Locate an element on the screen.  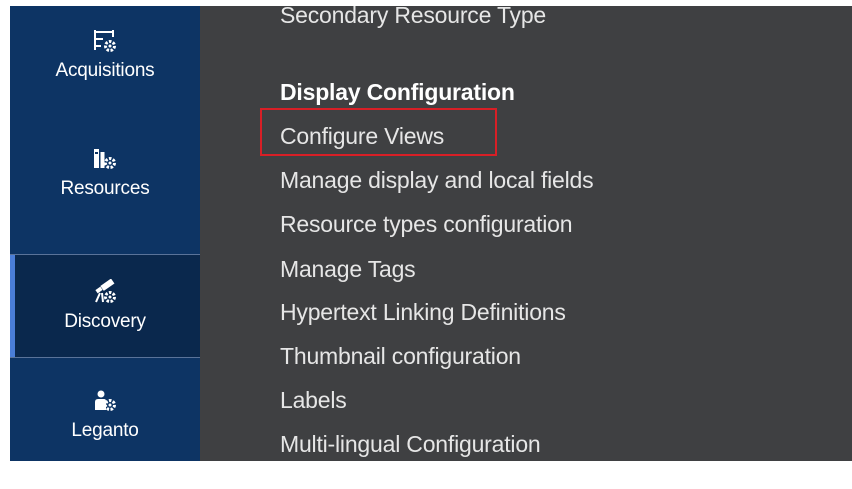
sidebar-item-acquisitions: Acquisitions is located at coordinates (105, 73).